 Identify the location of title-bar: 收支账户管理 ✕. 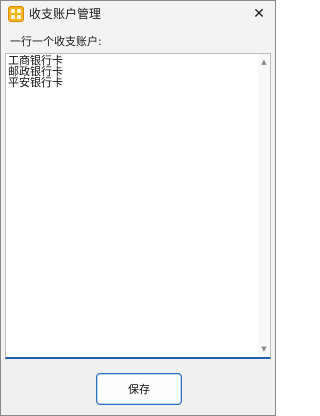
(138, 14).